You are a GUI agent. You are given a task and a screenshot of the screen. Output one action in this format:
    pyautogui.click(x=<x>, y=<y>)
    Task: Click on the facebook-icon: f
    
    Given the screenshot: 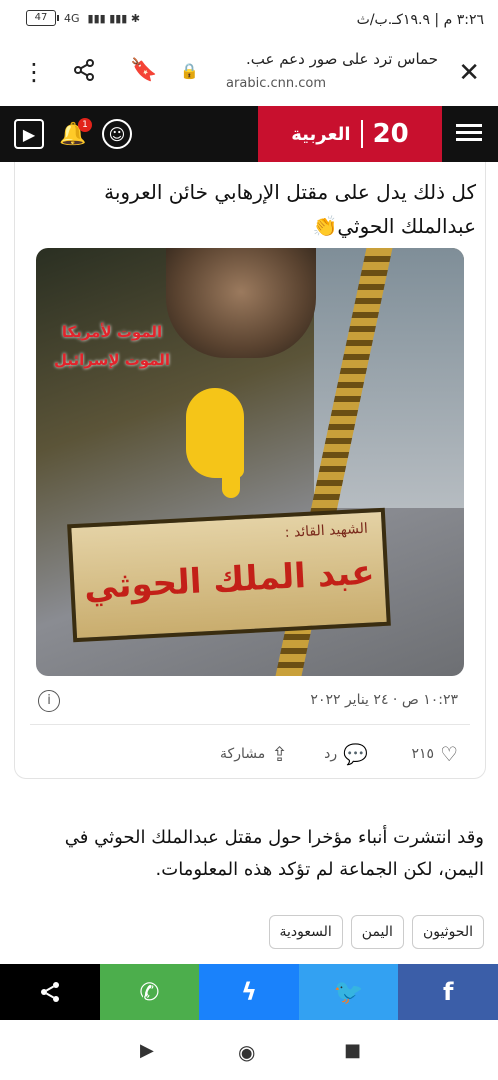 What is the action you would take?
    pyautogui.click(x=448, y=992)
    